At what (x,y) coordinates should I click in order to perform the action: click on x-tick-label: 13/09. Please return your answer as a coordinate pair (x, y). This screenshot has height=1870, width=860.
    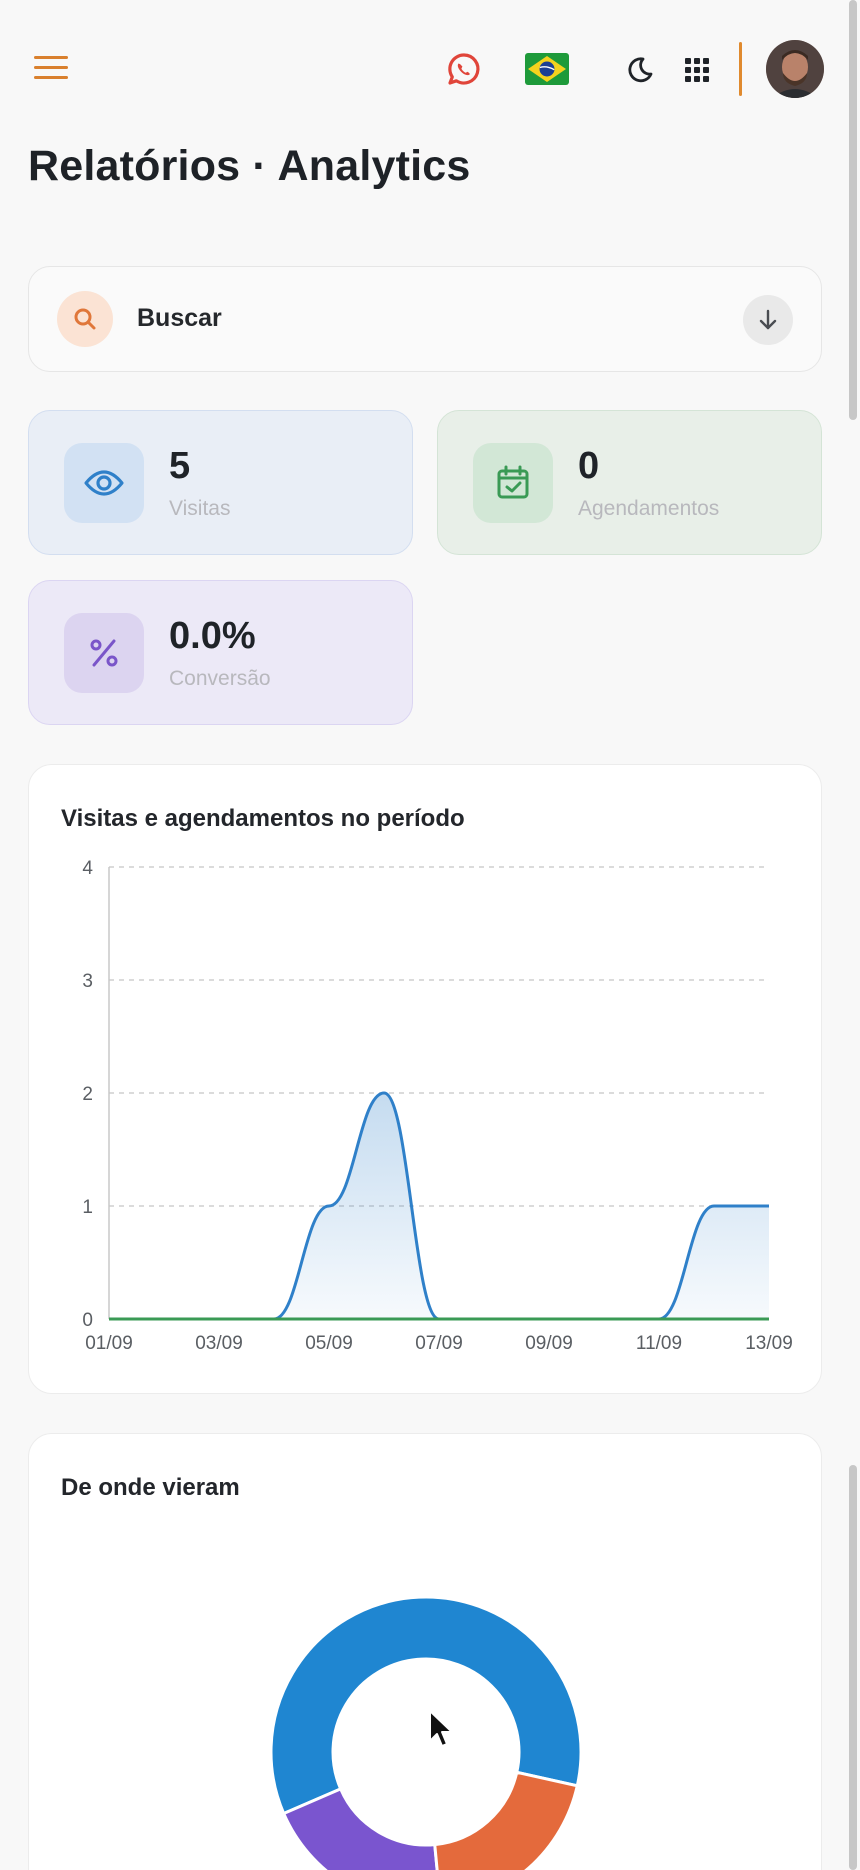
    Looking at the image, I should click on (769, 1343).